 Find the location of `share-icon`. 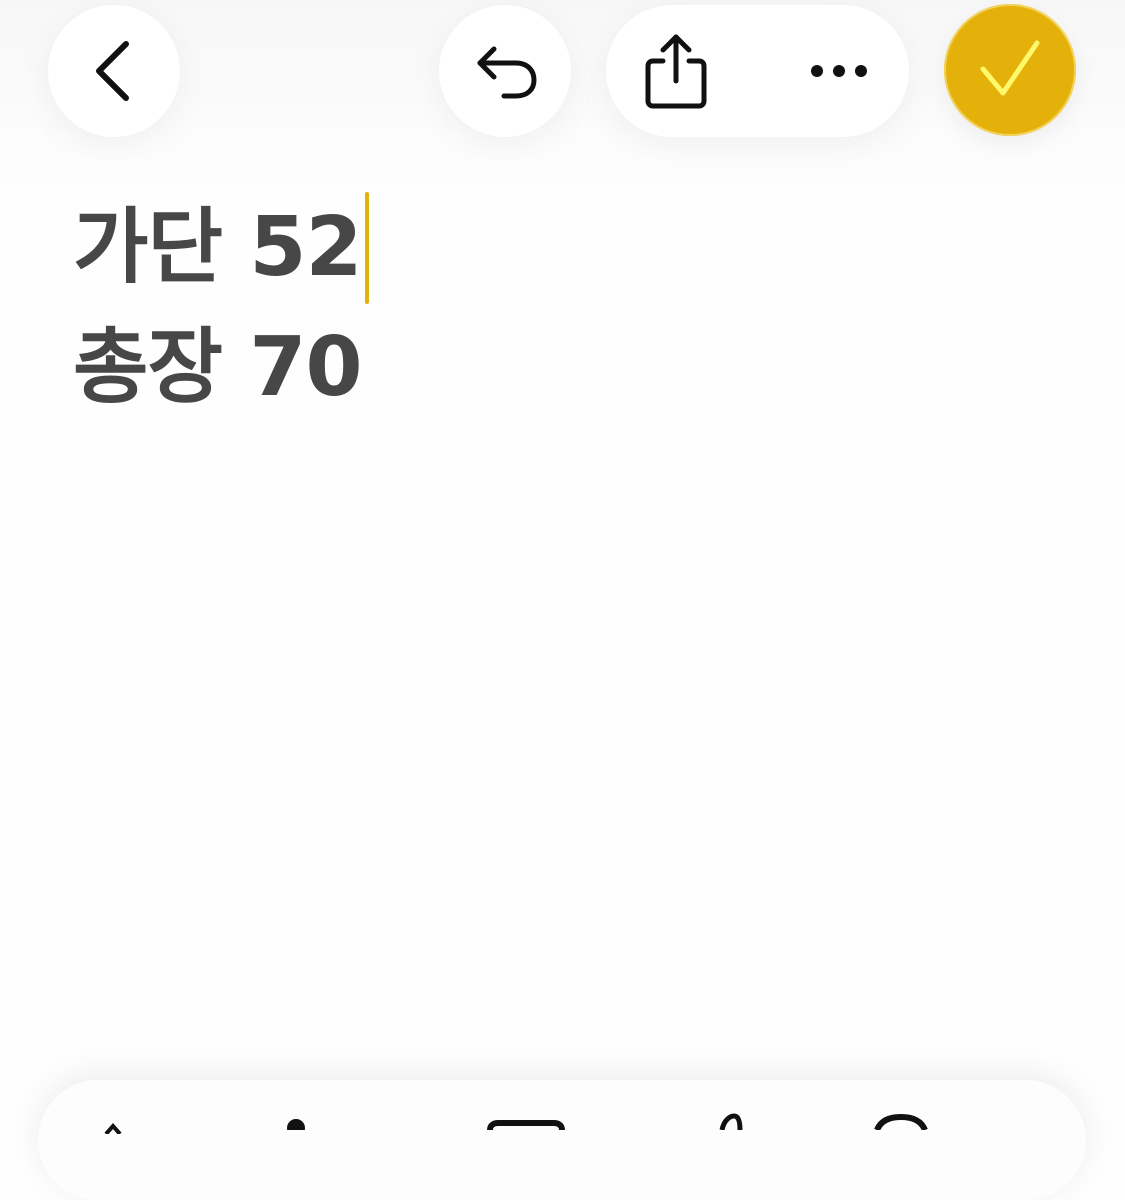

share-icon is located at coordinates (676, 71).